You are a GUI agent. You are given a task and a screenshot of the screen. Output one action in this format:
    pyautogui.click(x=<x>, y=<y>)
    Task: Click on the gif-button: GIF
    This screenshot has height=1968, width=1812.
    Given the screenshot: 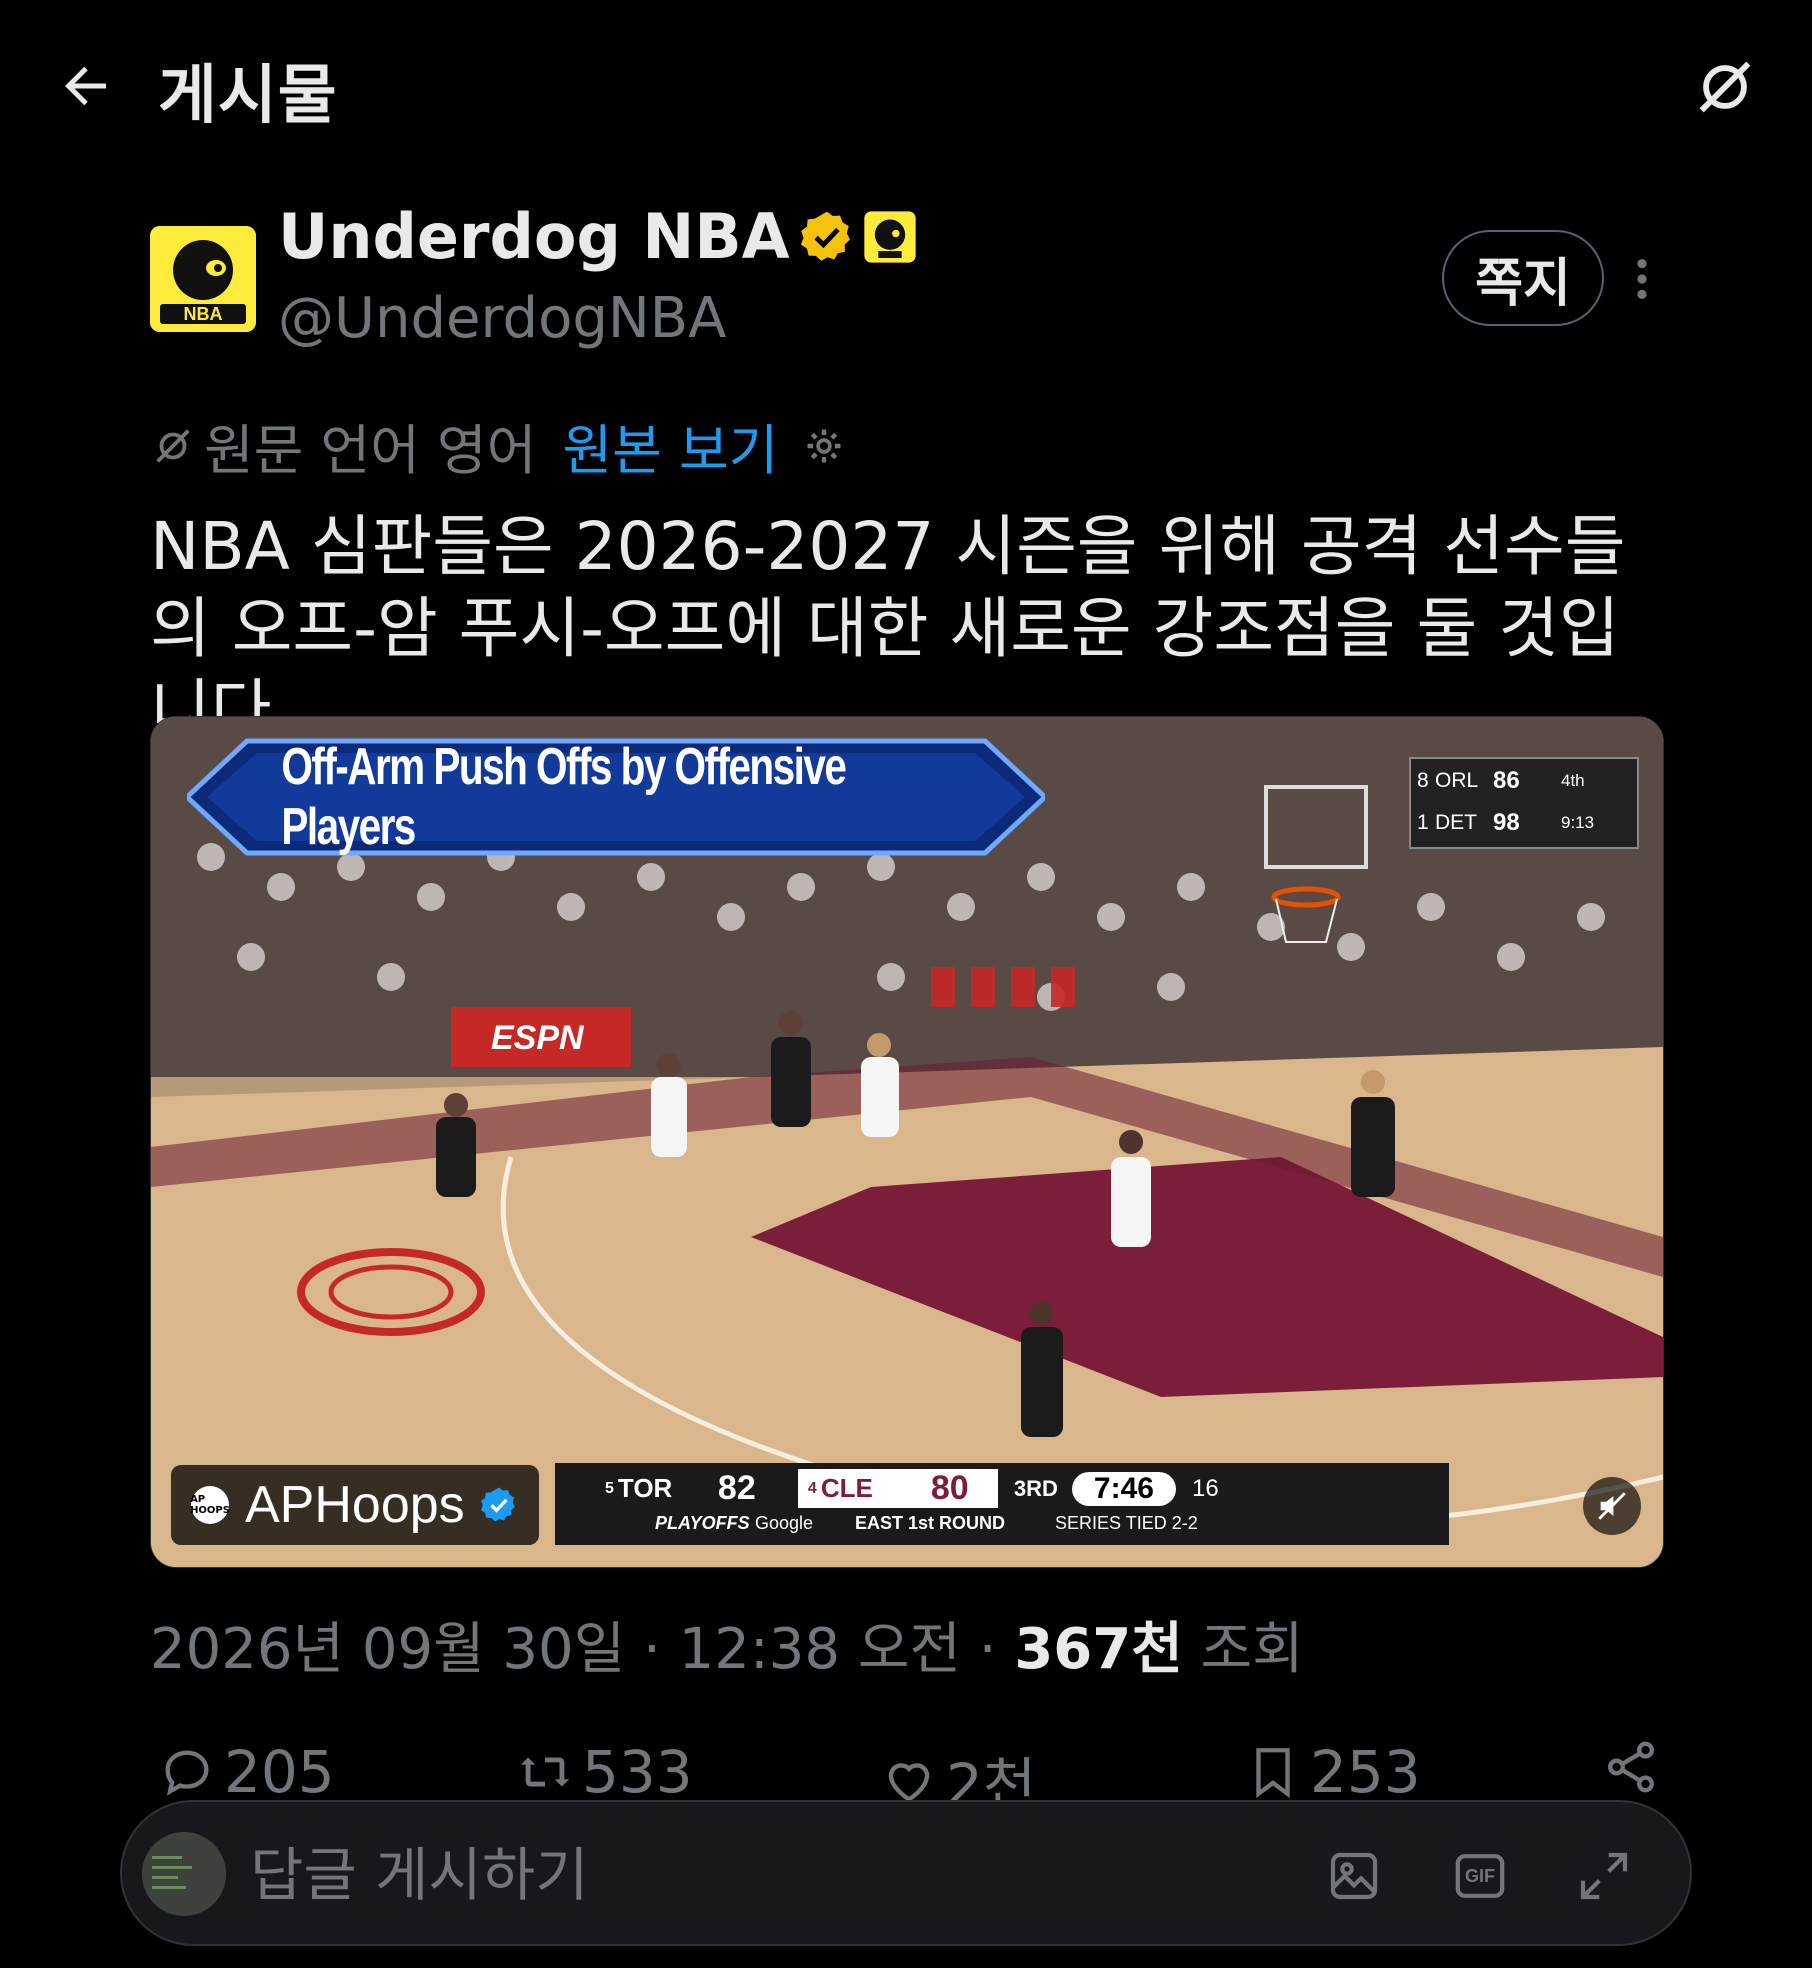 What is the action you would take?
    pyautogui.click(x=1480, y=1876)
    